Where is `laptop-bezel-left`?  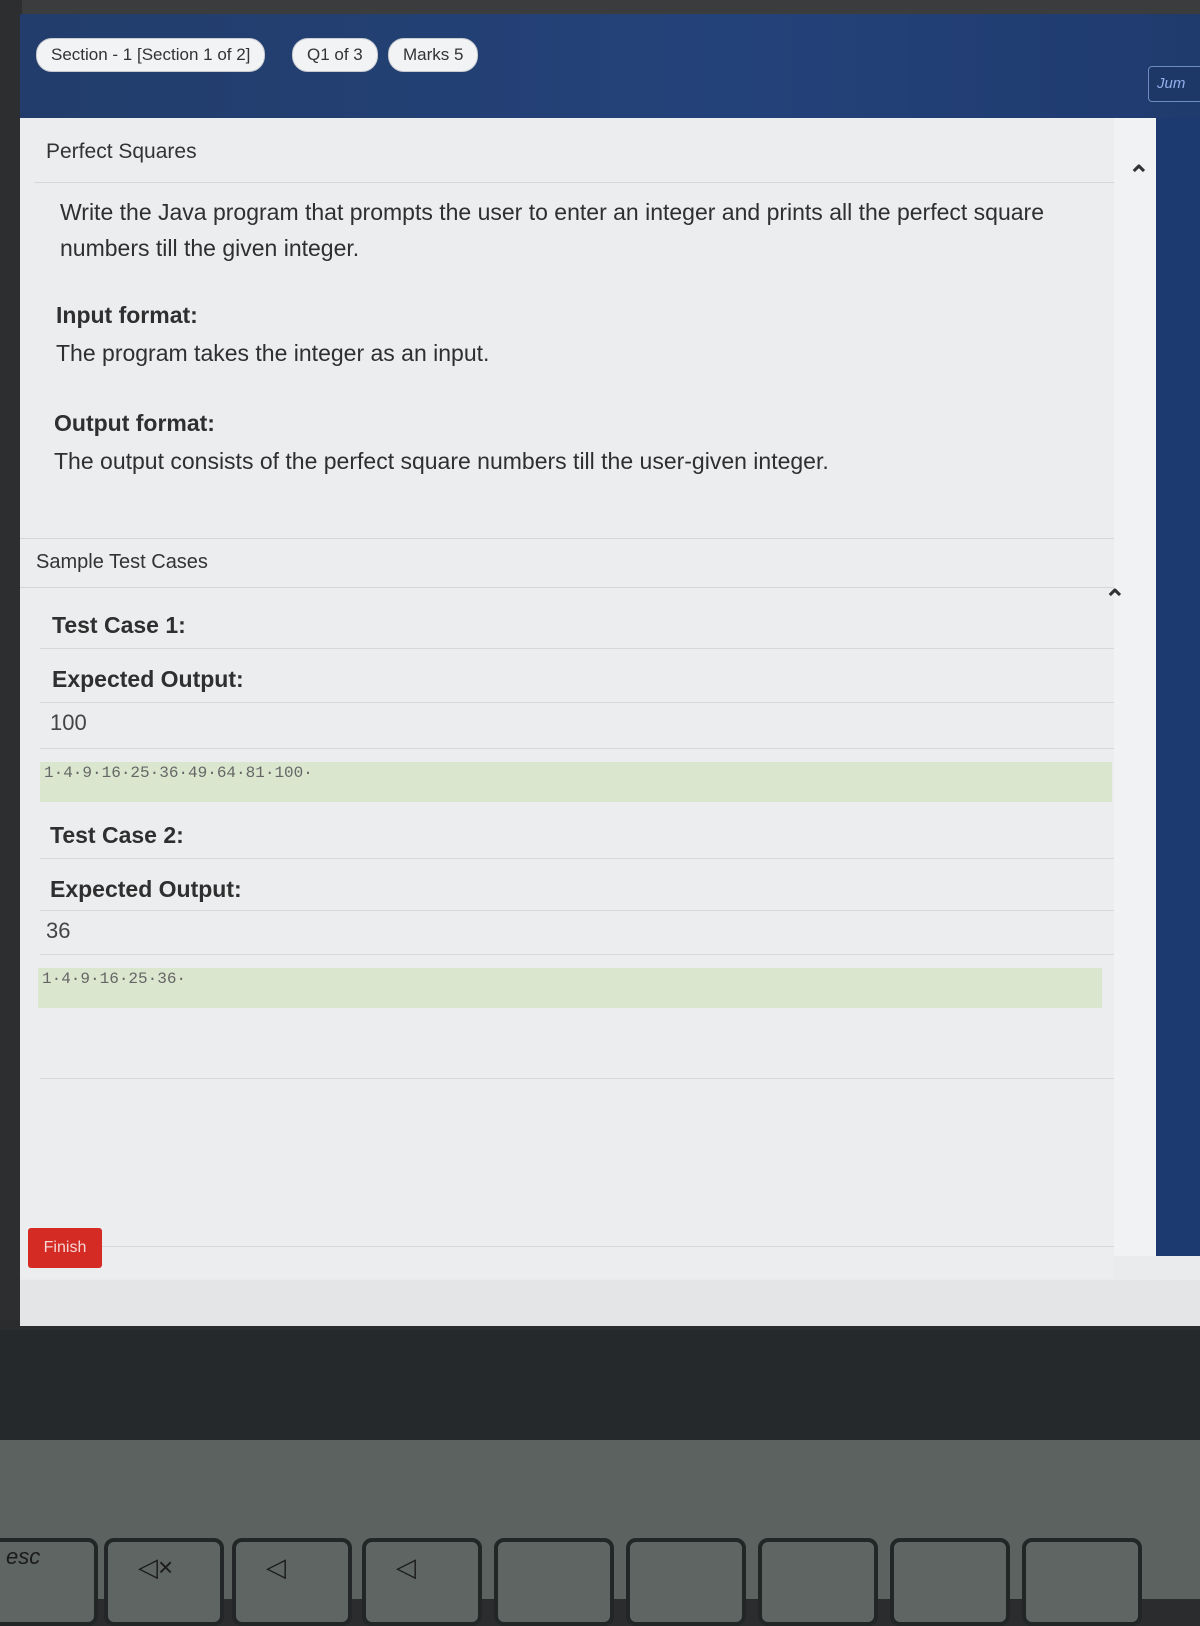 laptop-bezel-left is located at coordinates (11, 660).